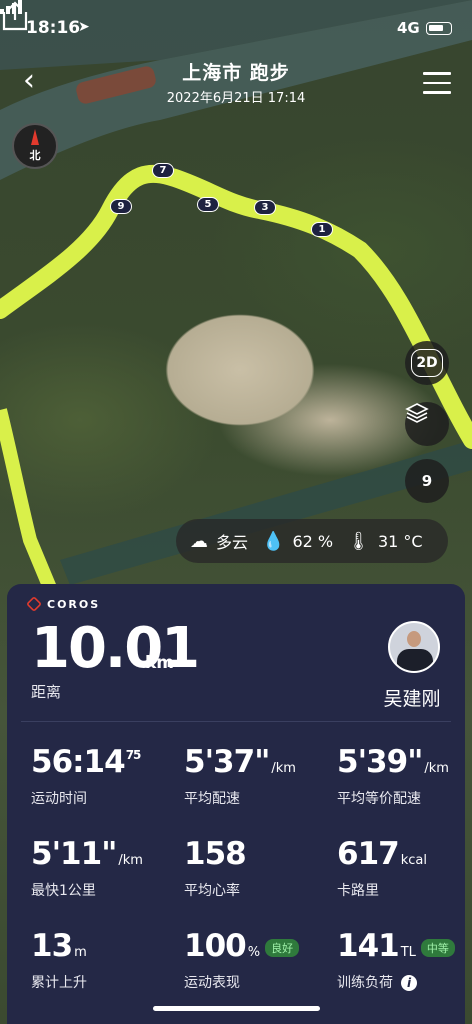 The height and width of the screenshot is (1024, 472). What do you see at coordinates (227, 762) in the screenshot?
I see `stat-value: 5'37"` at bounding box center [227, 762].